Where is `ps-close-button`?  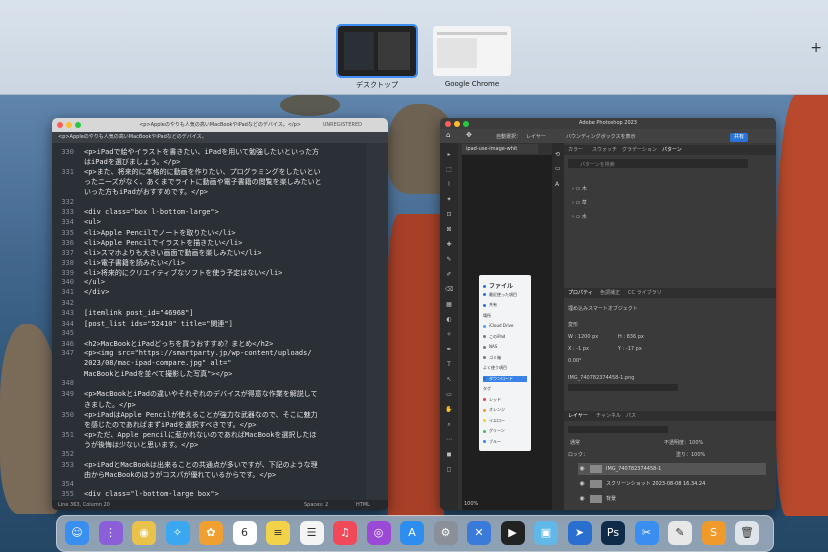 ps-close-button is located at coordinates (448, 124).